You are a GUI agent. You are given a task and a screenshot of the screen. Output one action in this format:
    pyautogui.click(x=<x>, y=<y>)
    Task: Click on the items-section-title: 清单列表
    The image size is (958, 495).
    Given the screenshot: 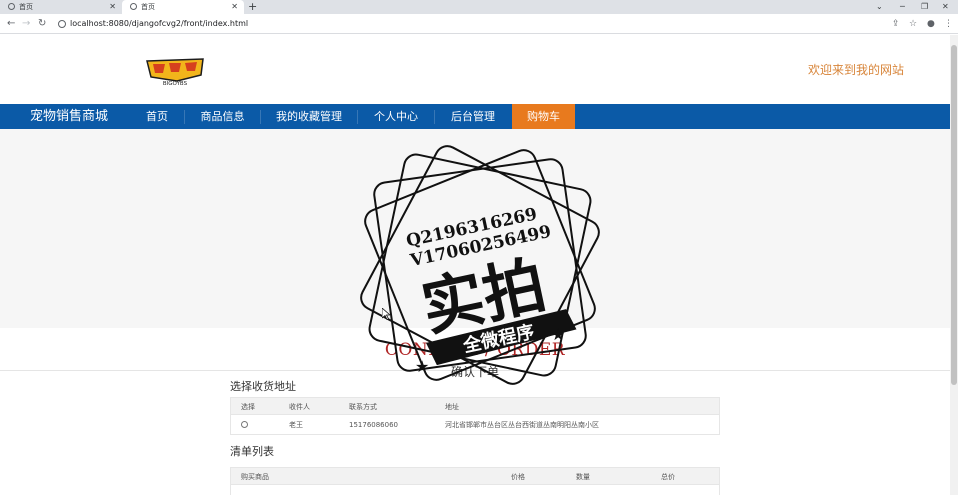 What is the action you would take?
    pyautogui.click(x=252, y=451)
    